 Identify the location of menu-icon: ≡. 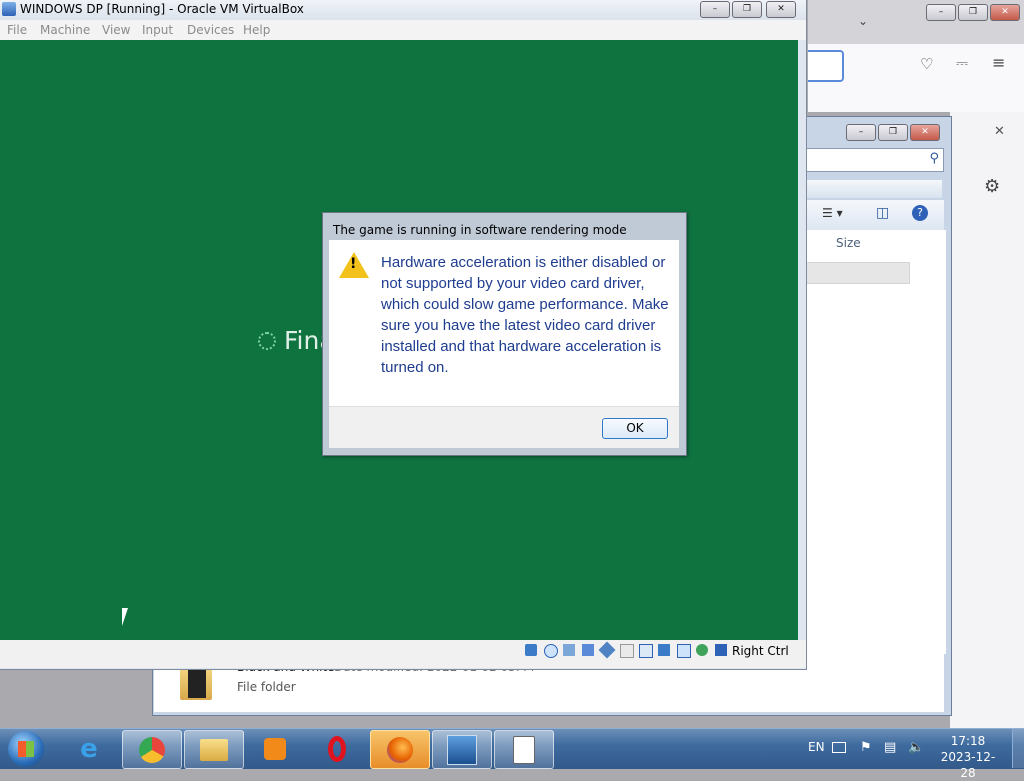
(998, 62).